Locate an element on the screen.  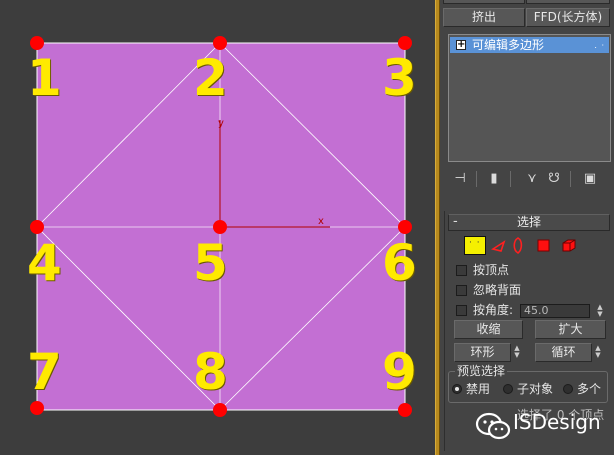
stack-item-editable-poly: + 可编辑多边形 . · is located at coordinates (529, 45).